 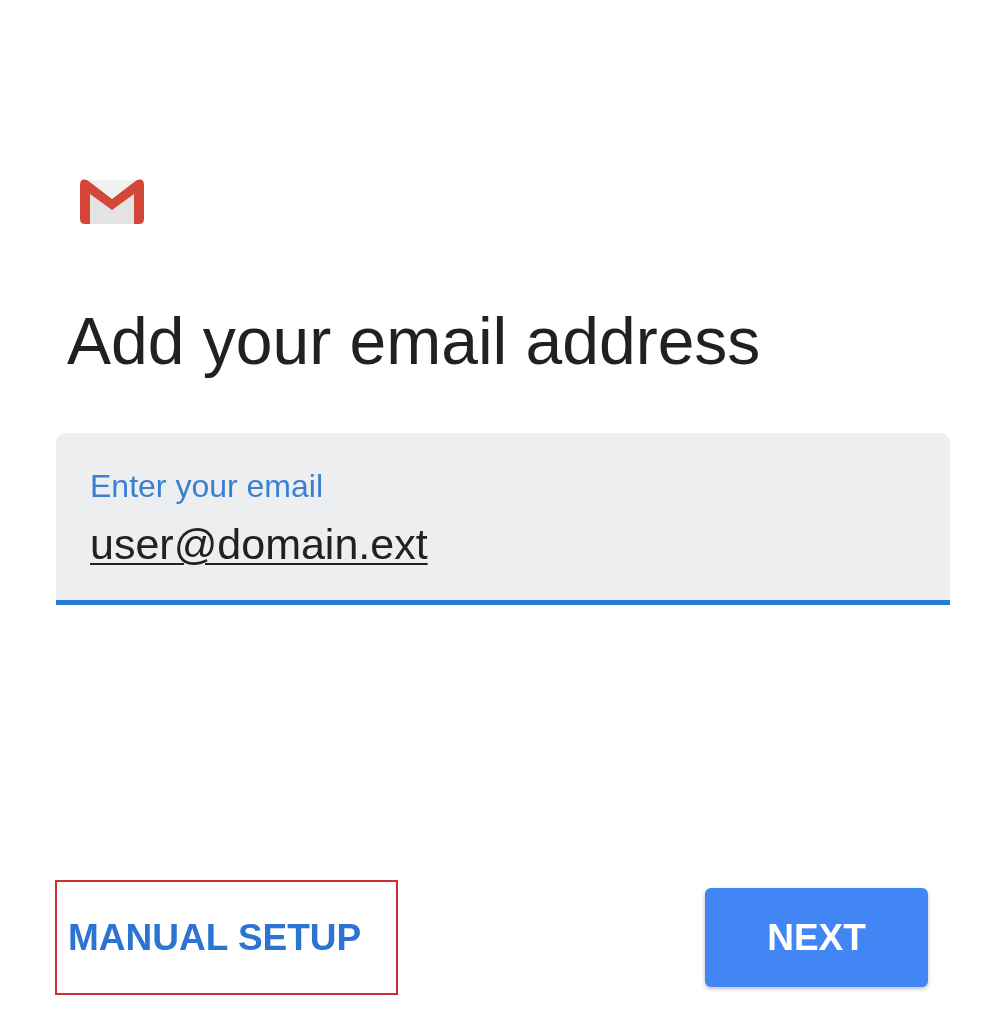 What do you see at coordinates (112, 201) in the screenshot?
I see `envelope-logo-icon` at bounding box center [112, 201].